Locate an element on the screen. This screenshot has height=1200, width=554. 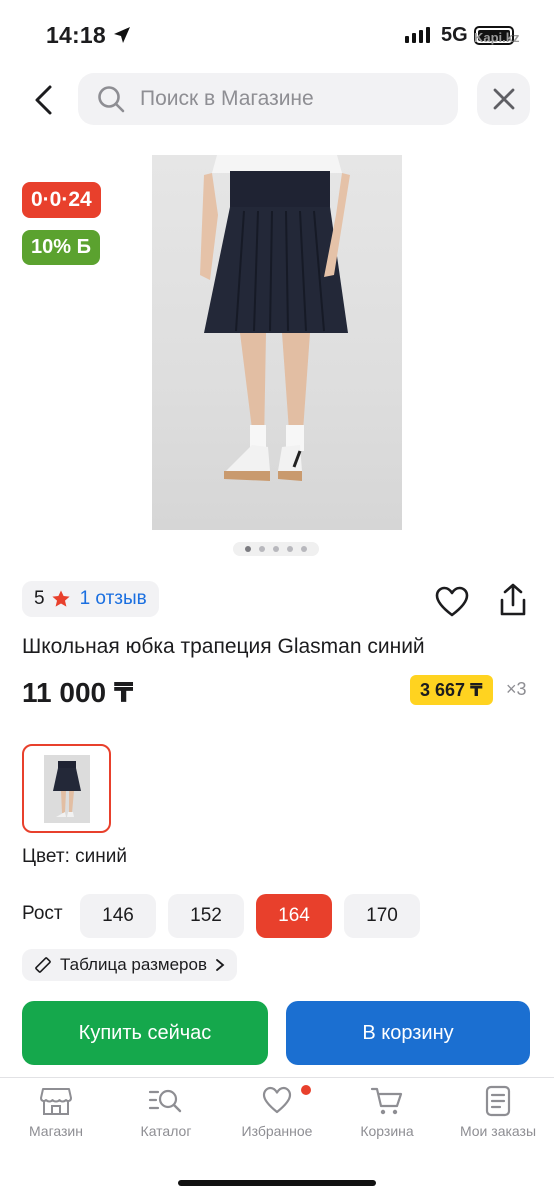
product-title: Школьная юбка трапеция Glasman синий is located at coordinates (223, 646).